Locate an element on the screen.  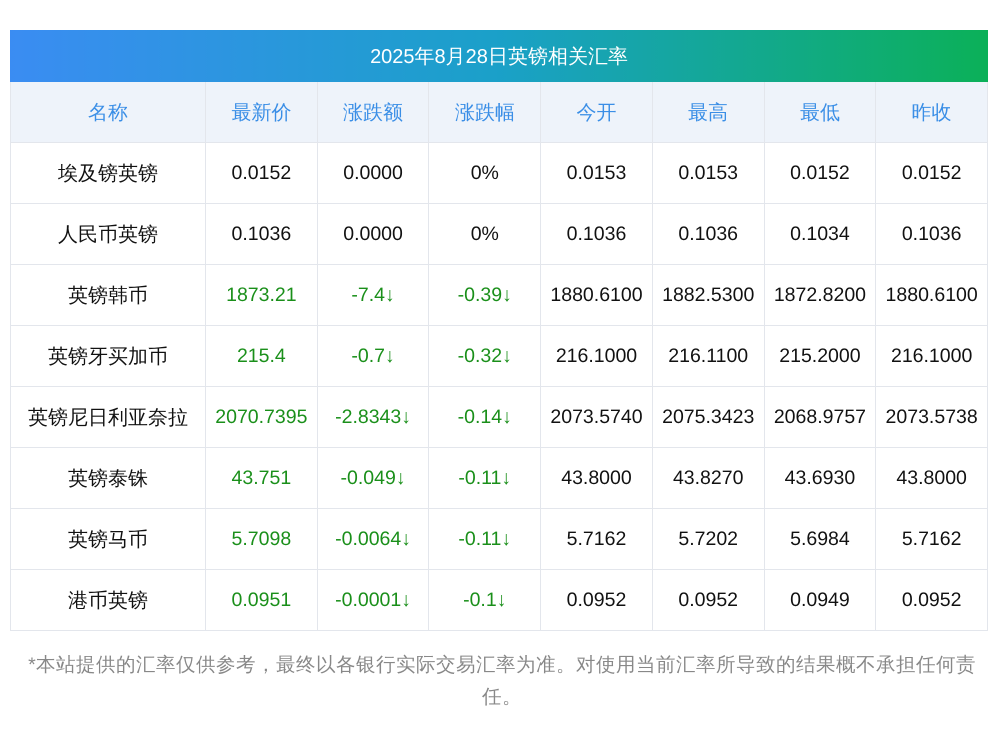
table-cell: -0.32↓ is located at coordinates (485, 355).